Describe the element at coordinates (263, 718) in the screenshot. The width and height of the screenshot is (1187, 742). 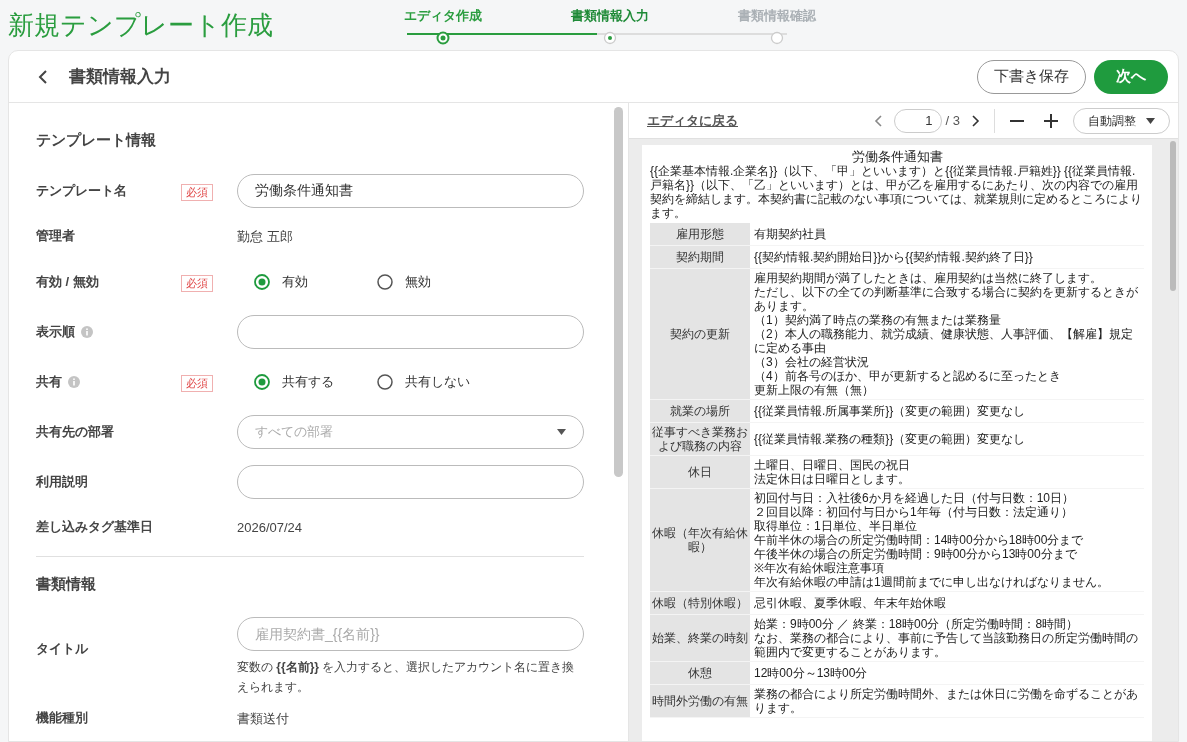
I see `field-value: 書類送付` at that location.